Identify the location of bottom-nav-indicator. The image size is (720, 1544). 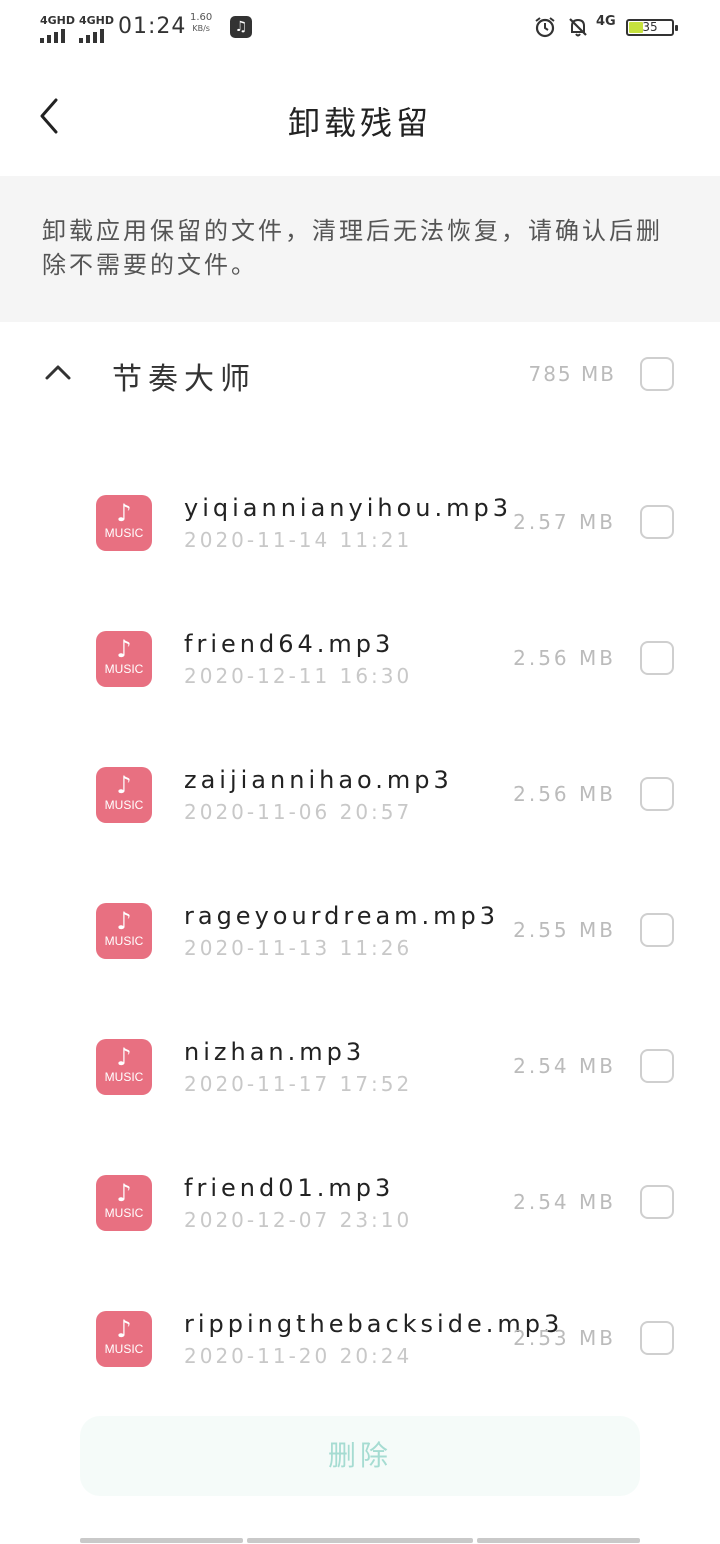
(360, 1541).